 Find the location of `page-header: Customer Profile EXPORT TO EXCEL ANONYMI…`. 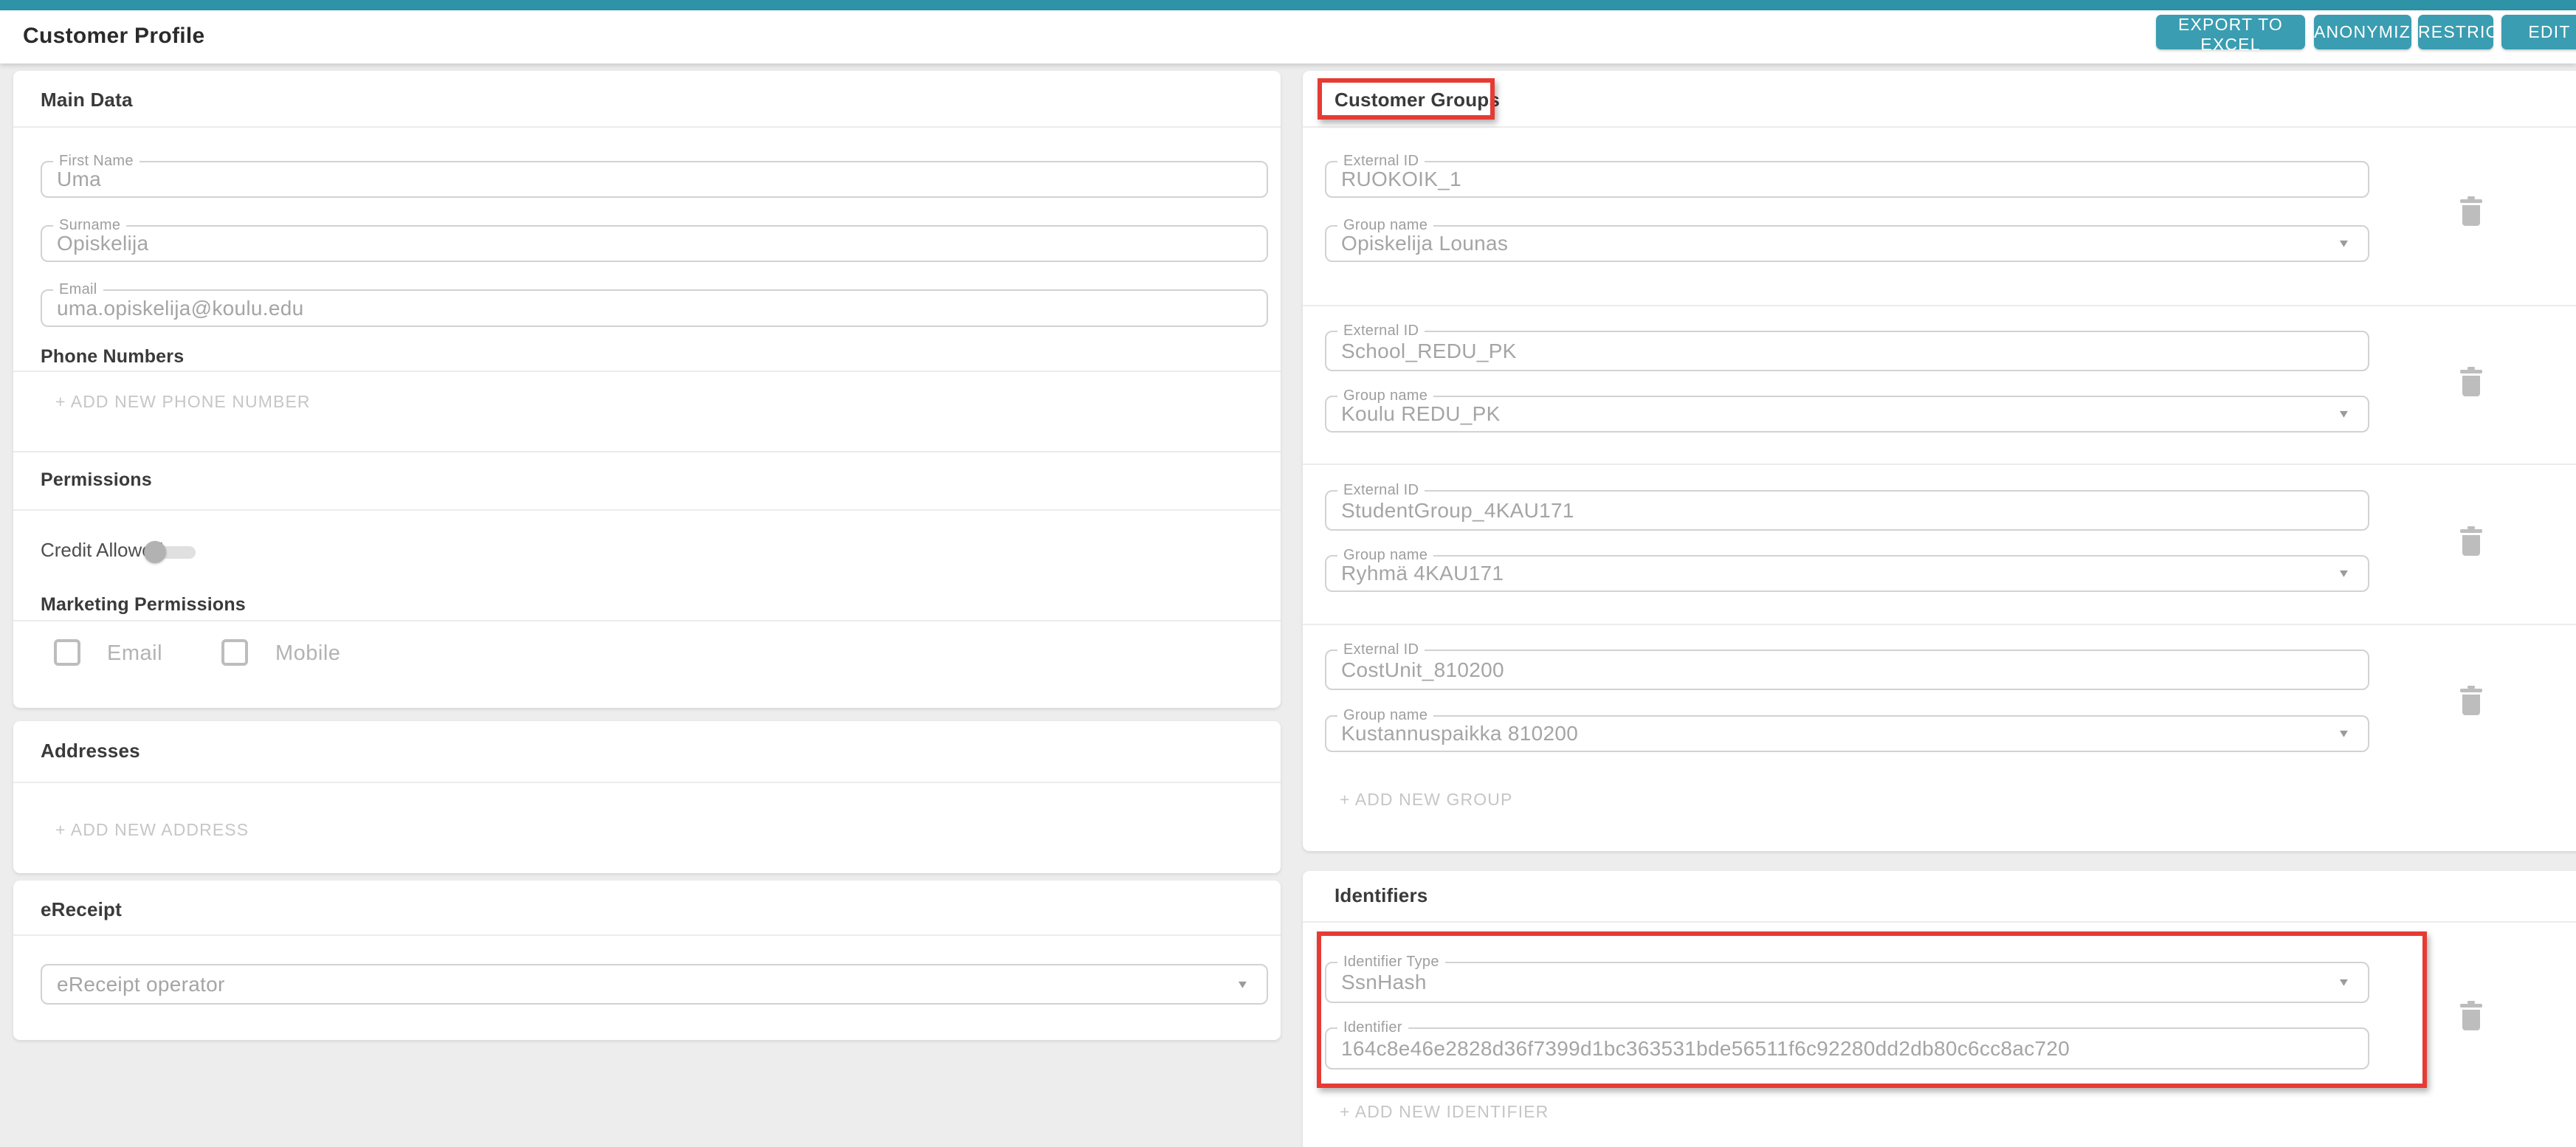

page-header: Customer Profile EXPORT TO EXCEL ANONYMI… is located at coordinates (1288, 36).